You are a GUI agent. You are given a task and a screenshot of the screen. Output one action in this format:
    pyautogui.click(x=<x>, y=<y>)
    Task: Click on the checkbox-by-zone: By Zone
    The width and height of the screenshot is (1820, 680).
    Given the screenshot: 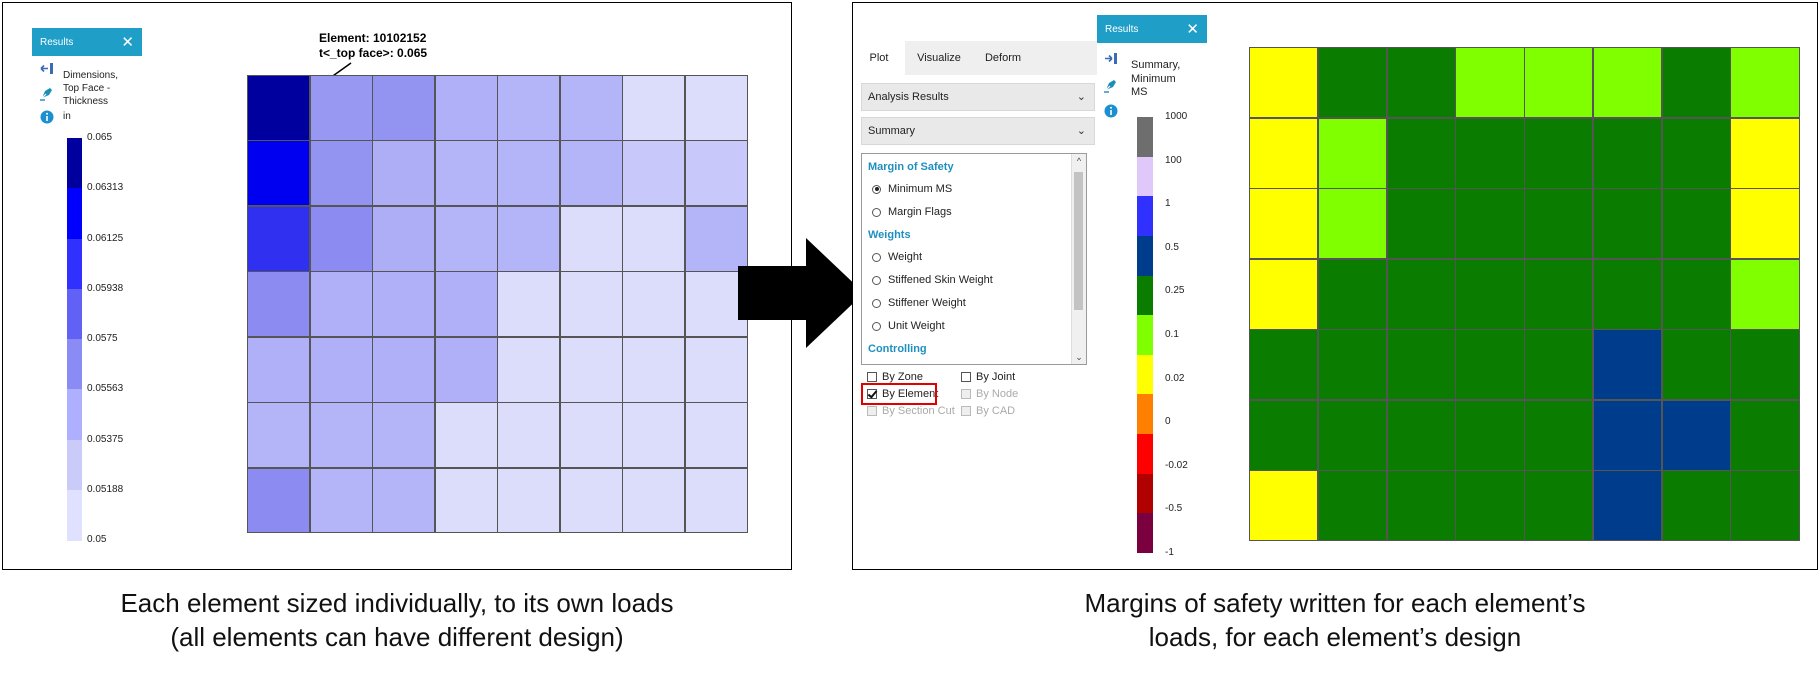 What is the action you would take?
    pyautogui.click(x=895, y=377)
    